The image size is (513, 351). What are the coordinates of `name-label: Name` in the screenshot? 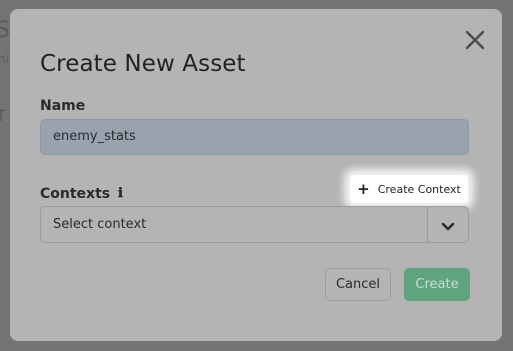 It's located at (63, 106).